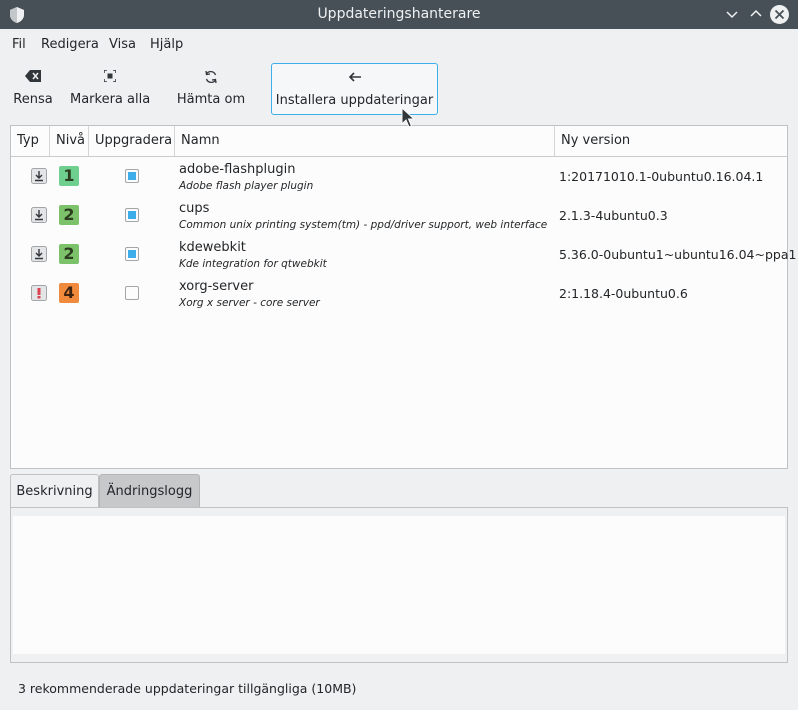 This screenshot has width=798, height=710. Describe the element at coordinates (33, 89) in the screenshot. I see `clear-button: Rensa` at that location.